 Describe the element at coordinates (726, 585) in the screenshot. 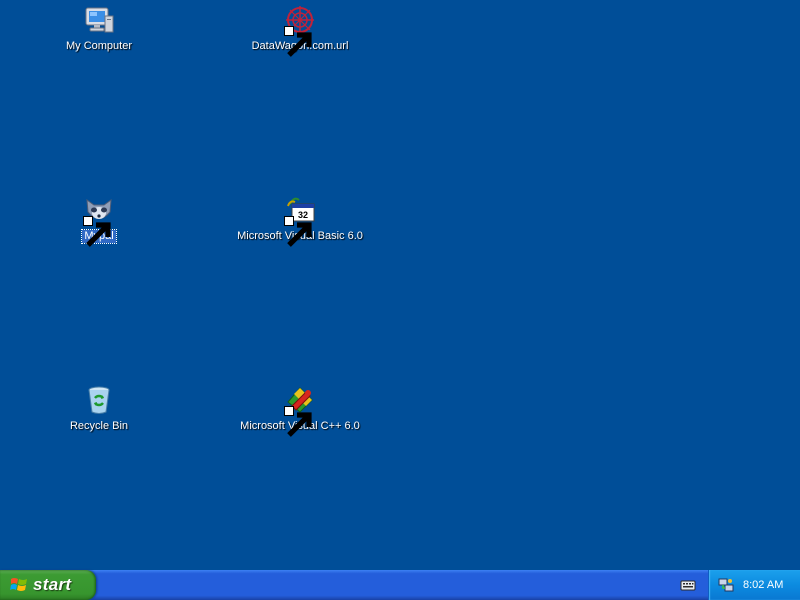

I see `network-icon` at that location.